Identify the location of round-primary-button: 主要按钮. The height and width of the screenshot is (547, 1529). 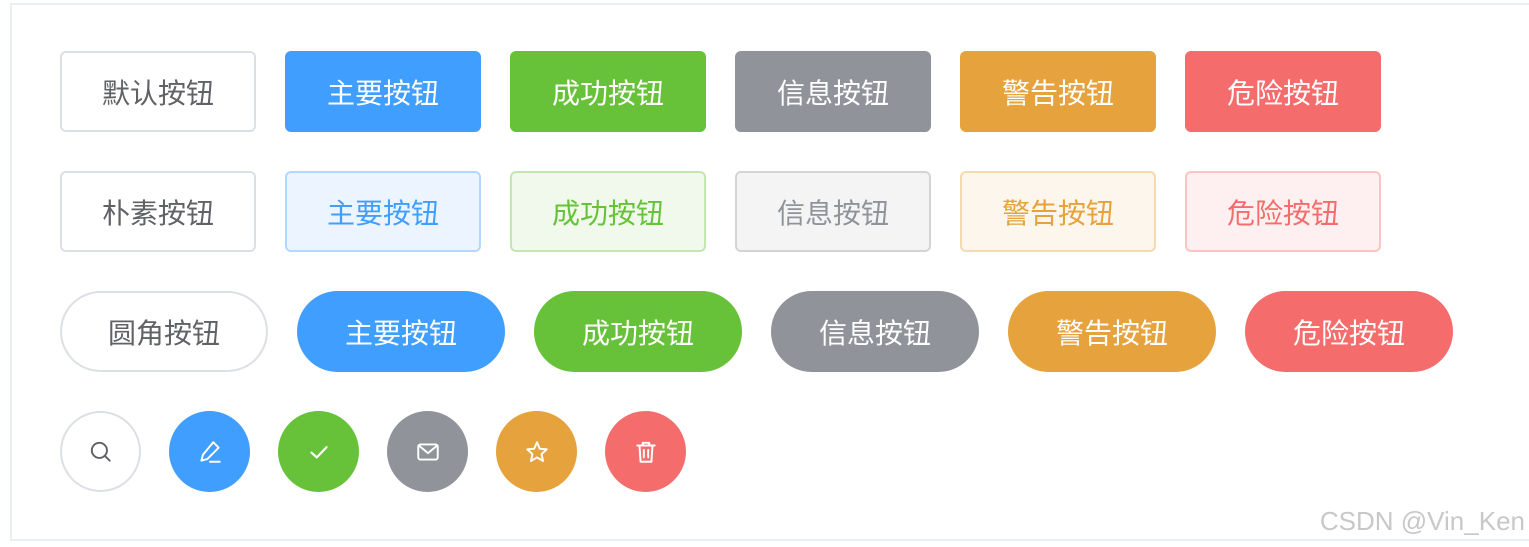
(401, 331).